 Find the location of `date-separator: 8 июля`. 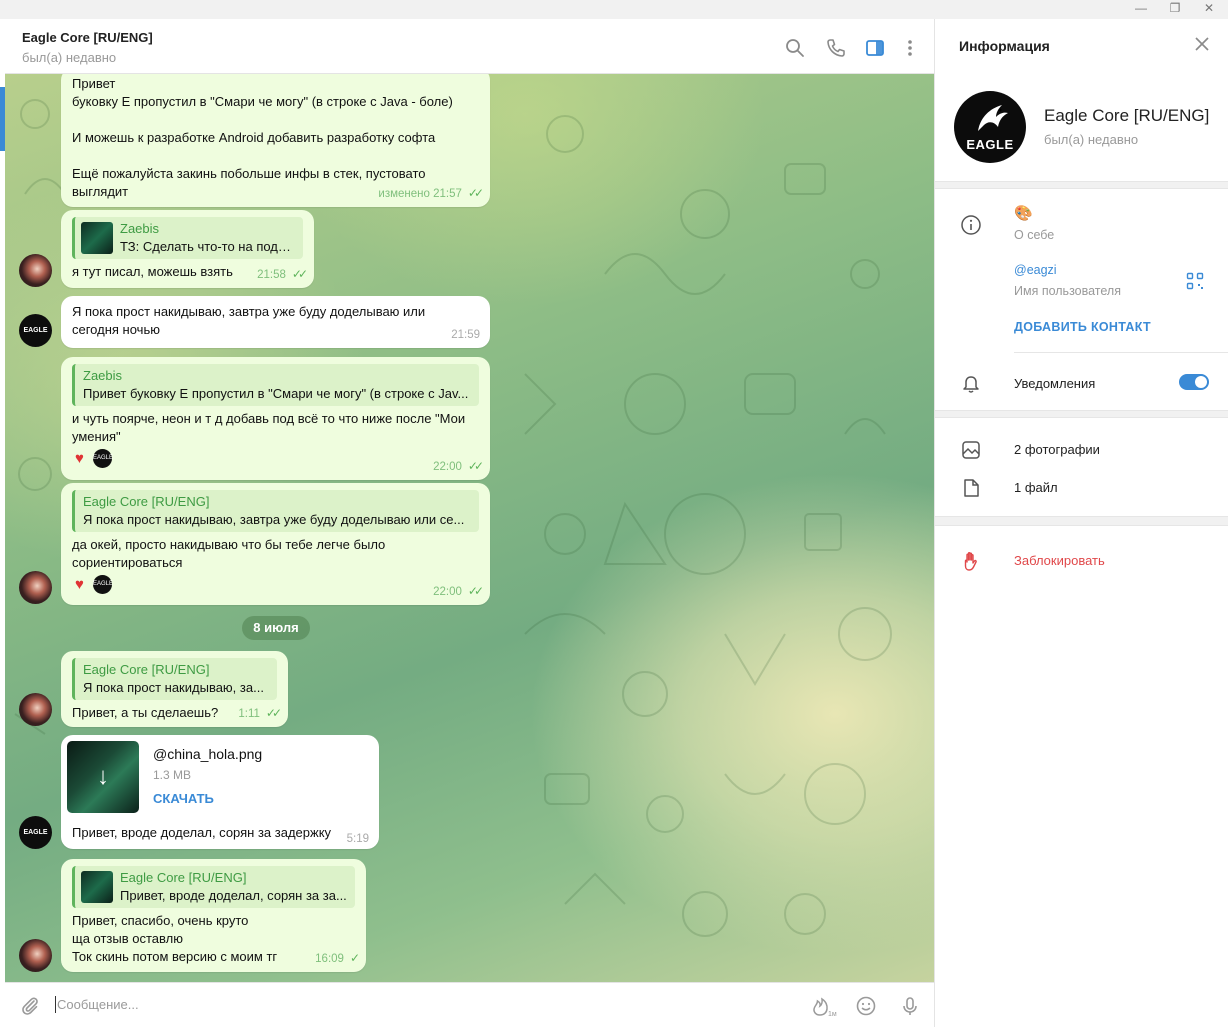

date-separator: 8 июля is located at coordinates (276, 628).